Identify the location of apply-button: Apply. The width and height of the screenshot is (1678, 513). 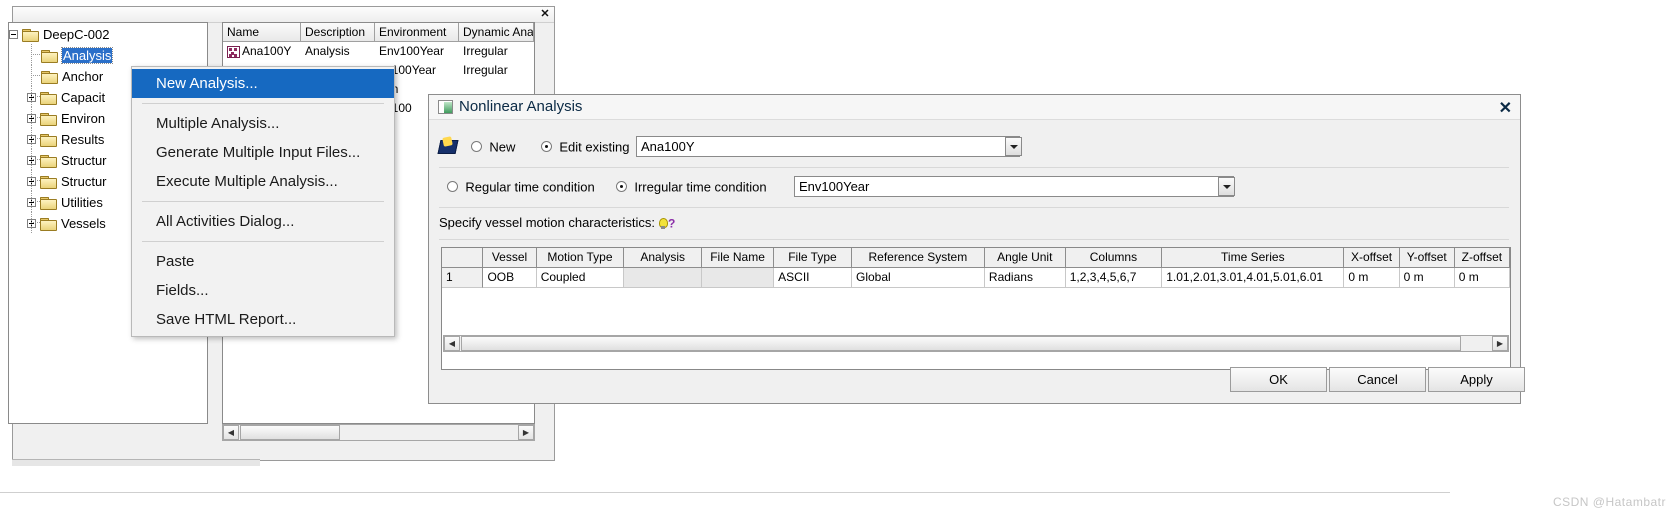
(1476, 379).